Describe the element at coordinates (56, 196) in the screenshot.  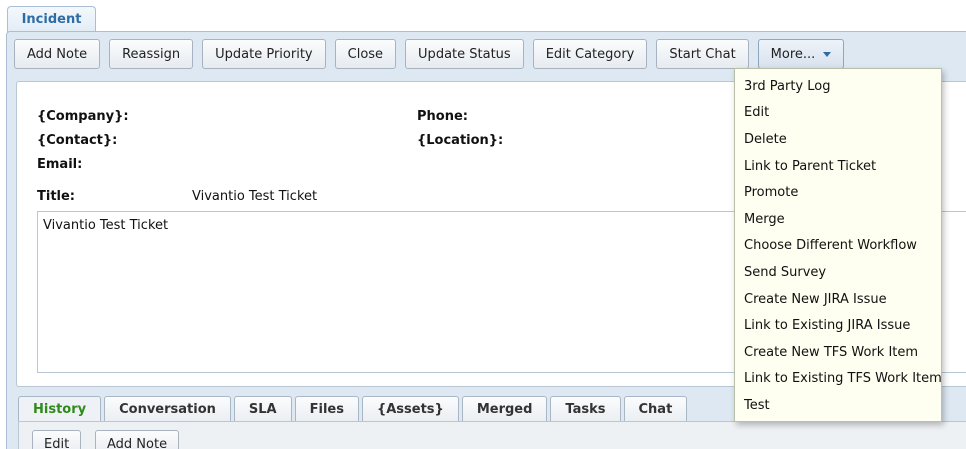
I see `title-label: Title:` at that location.